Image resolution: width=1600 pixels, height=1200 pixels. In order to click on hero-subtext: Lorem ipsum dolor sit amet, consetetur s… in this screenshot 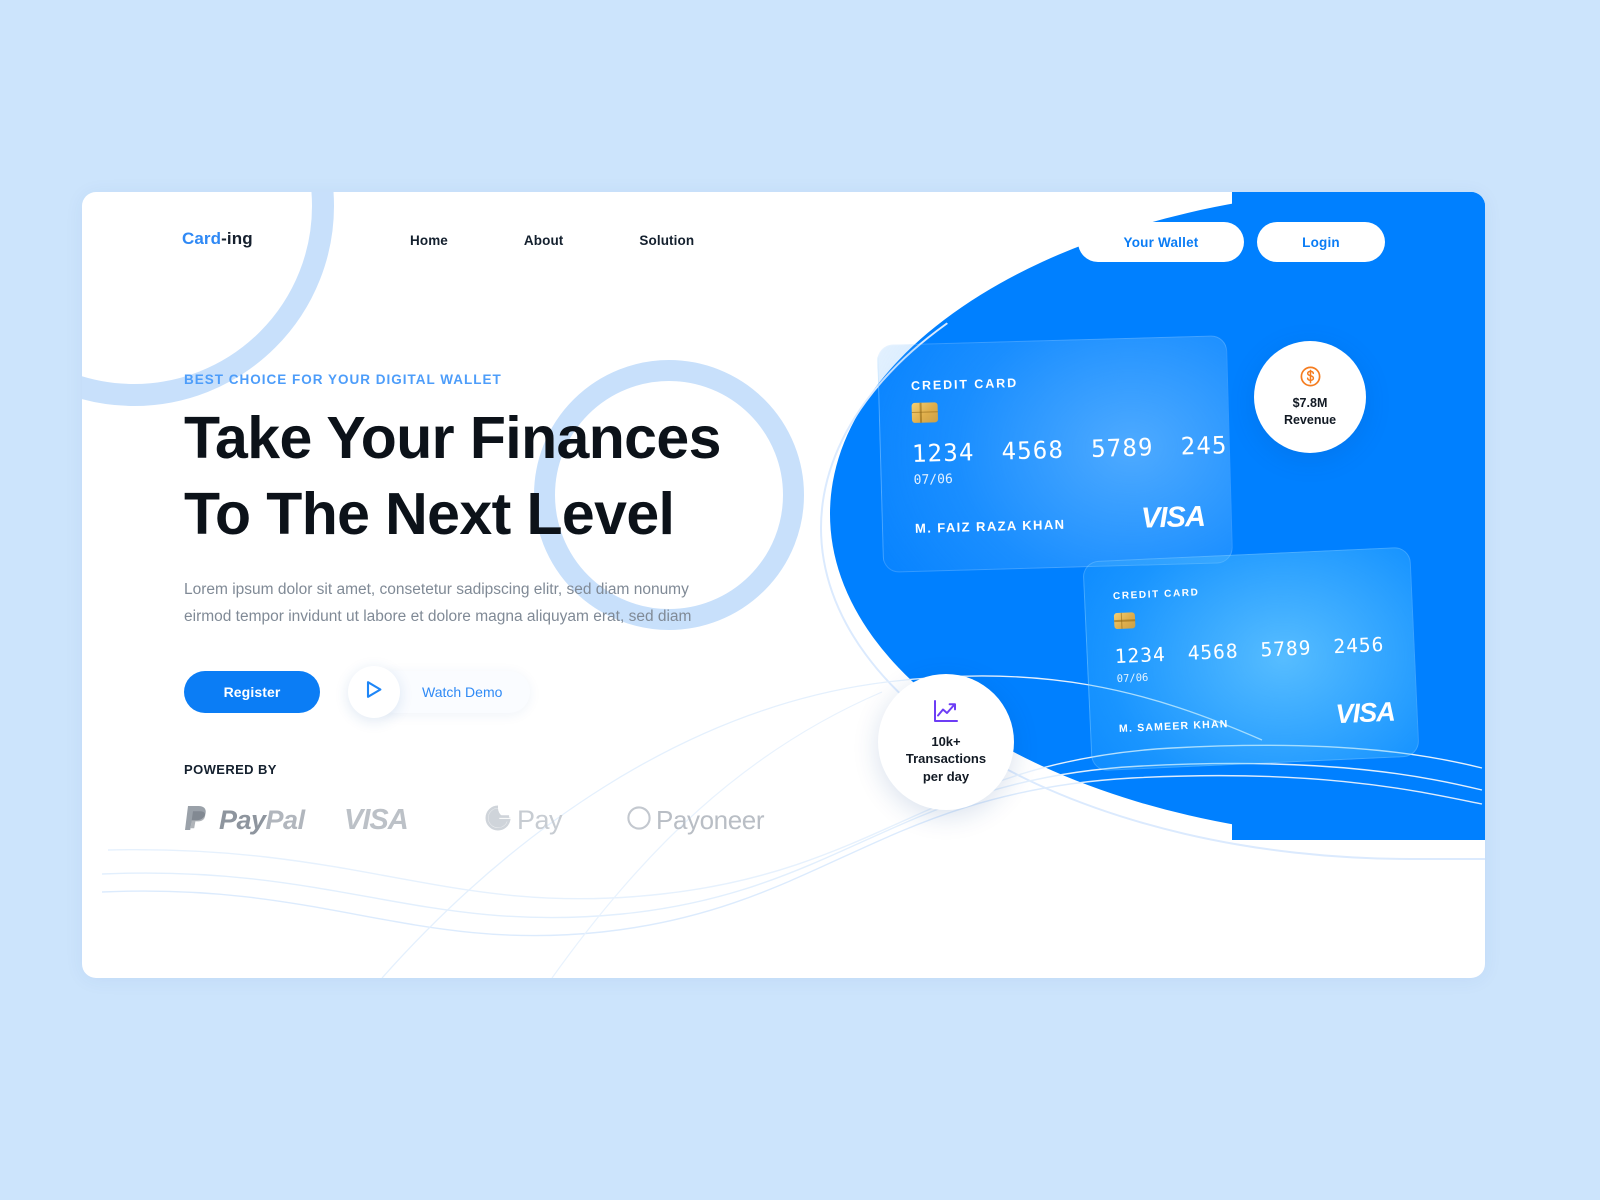, I will do `click(438, 603)`.